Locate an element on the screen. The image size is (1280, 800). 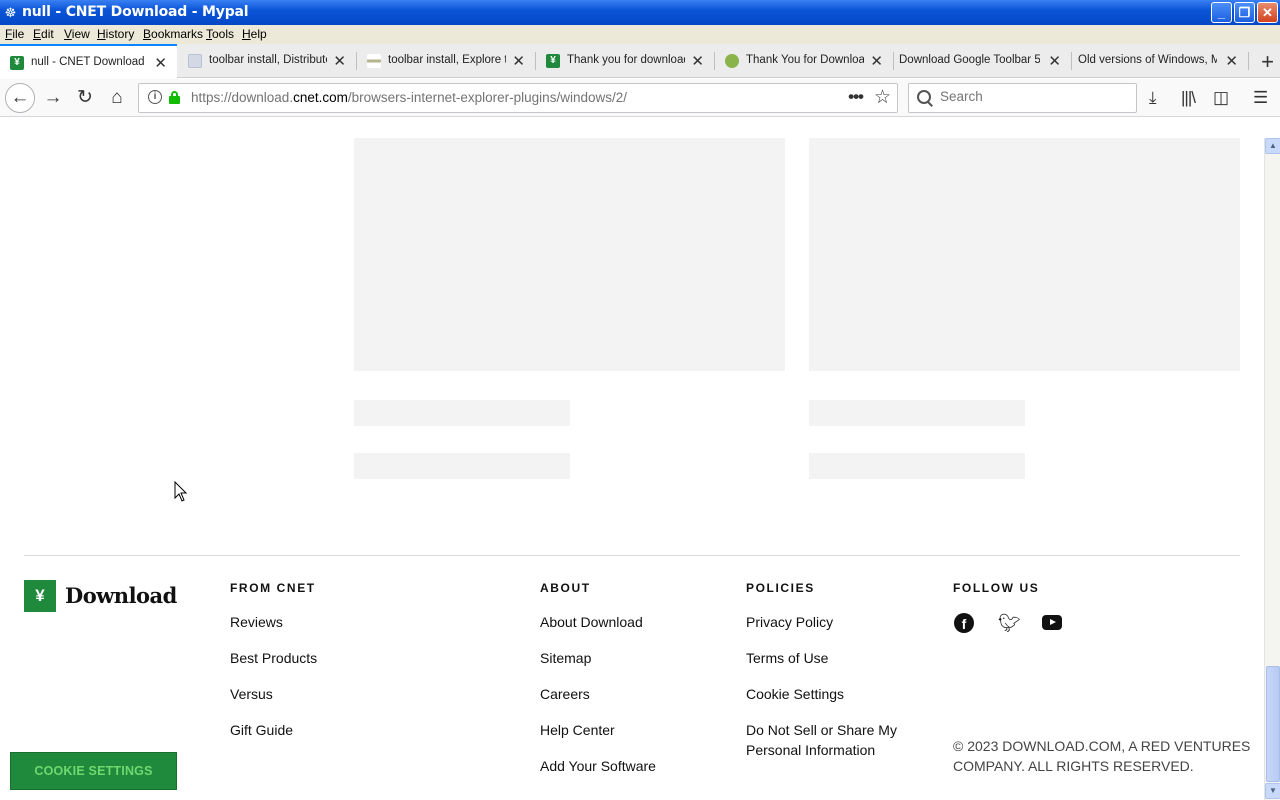
tab-label: Thank You for Downloading is located at coordinates (805, 60).